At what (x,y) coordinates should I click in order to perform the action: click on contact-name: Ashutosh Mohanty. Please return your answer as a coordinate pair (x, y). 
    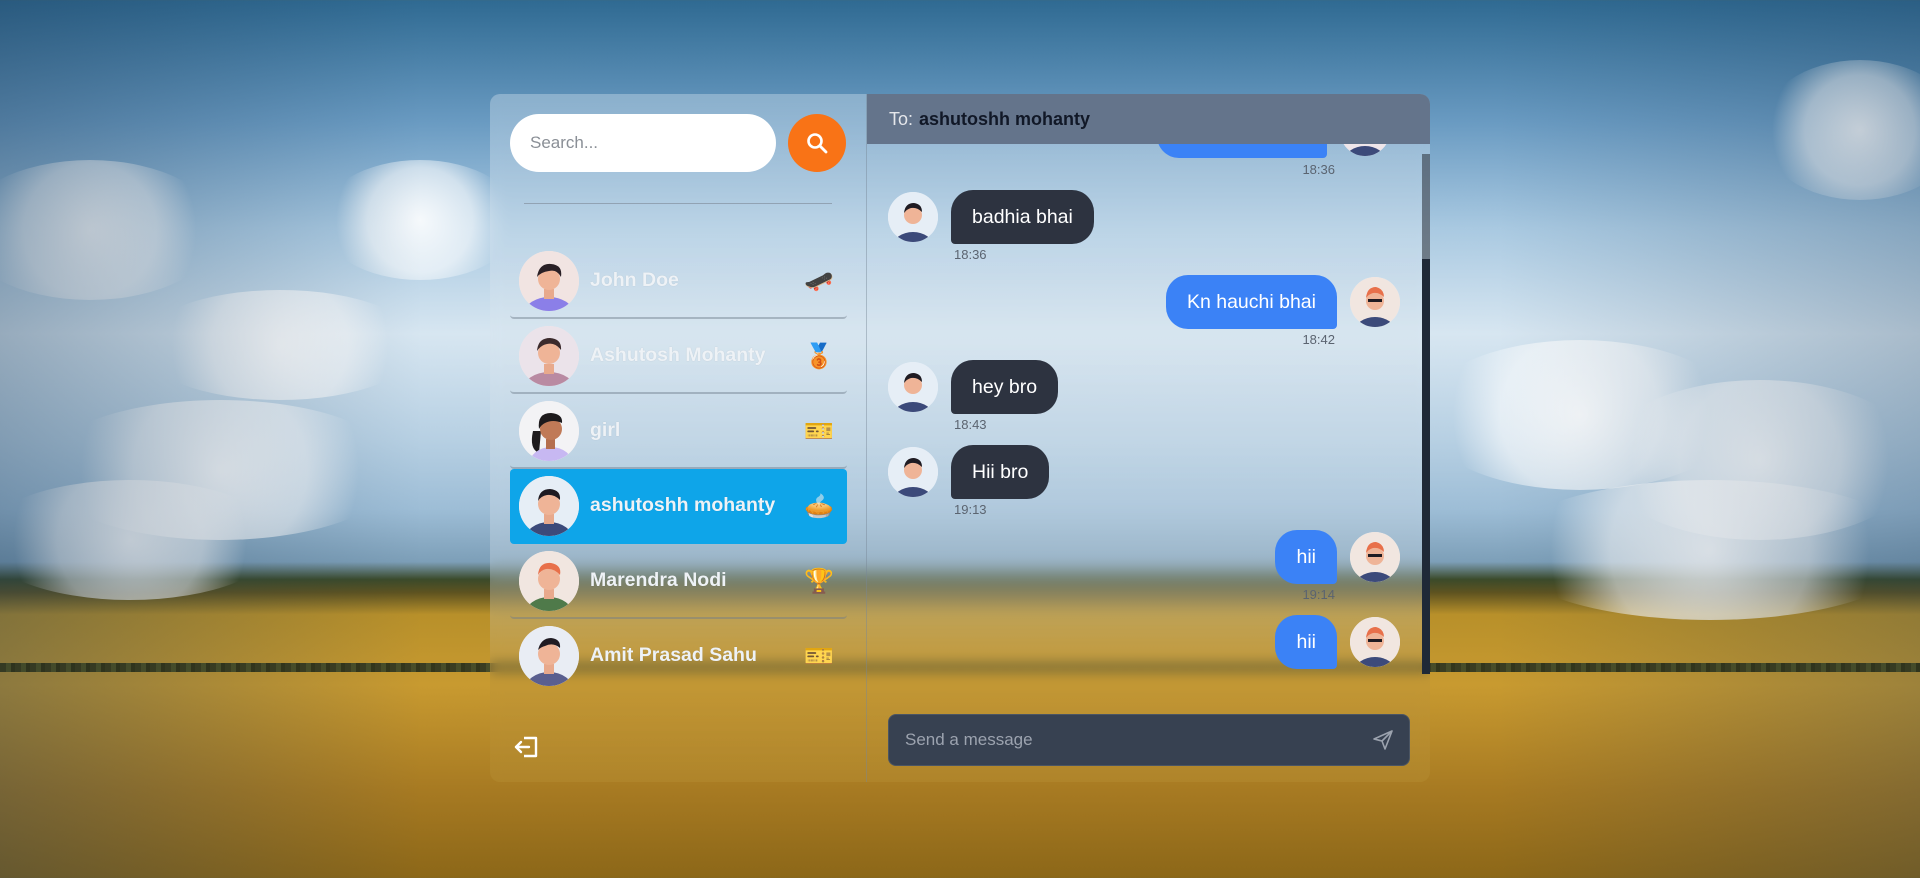
    Looking at the image, I should click on (678, 355).